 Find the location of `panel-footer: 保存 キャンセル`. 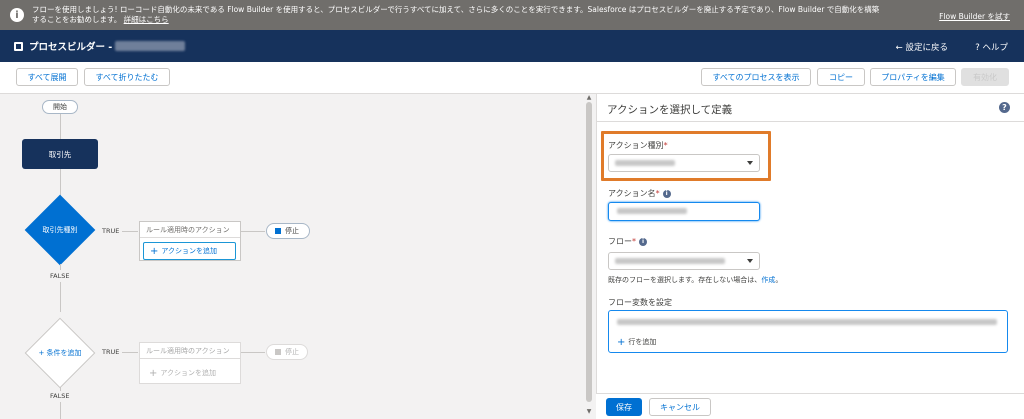

panel-footer: 保存 キャンセル is located at coordinates (810, 406).